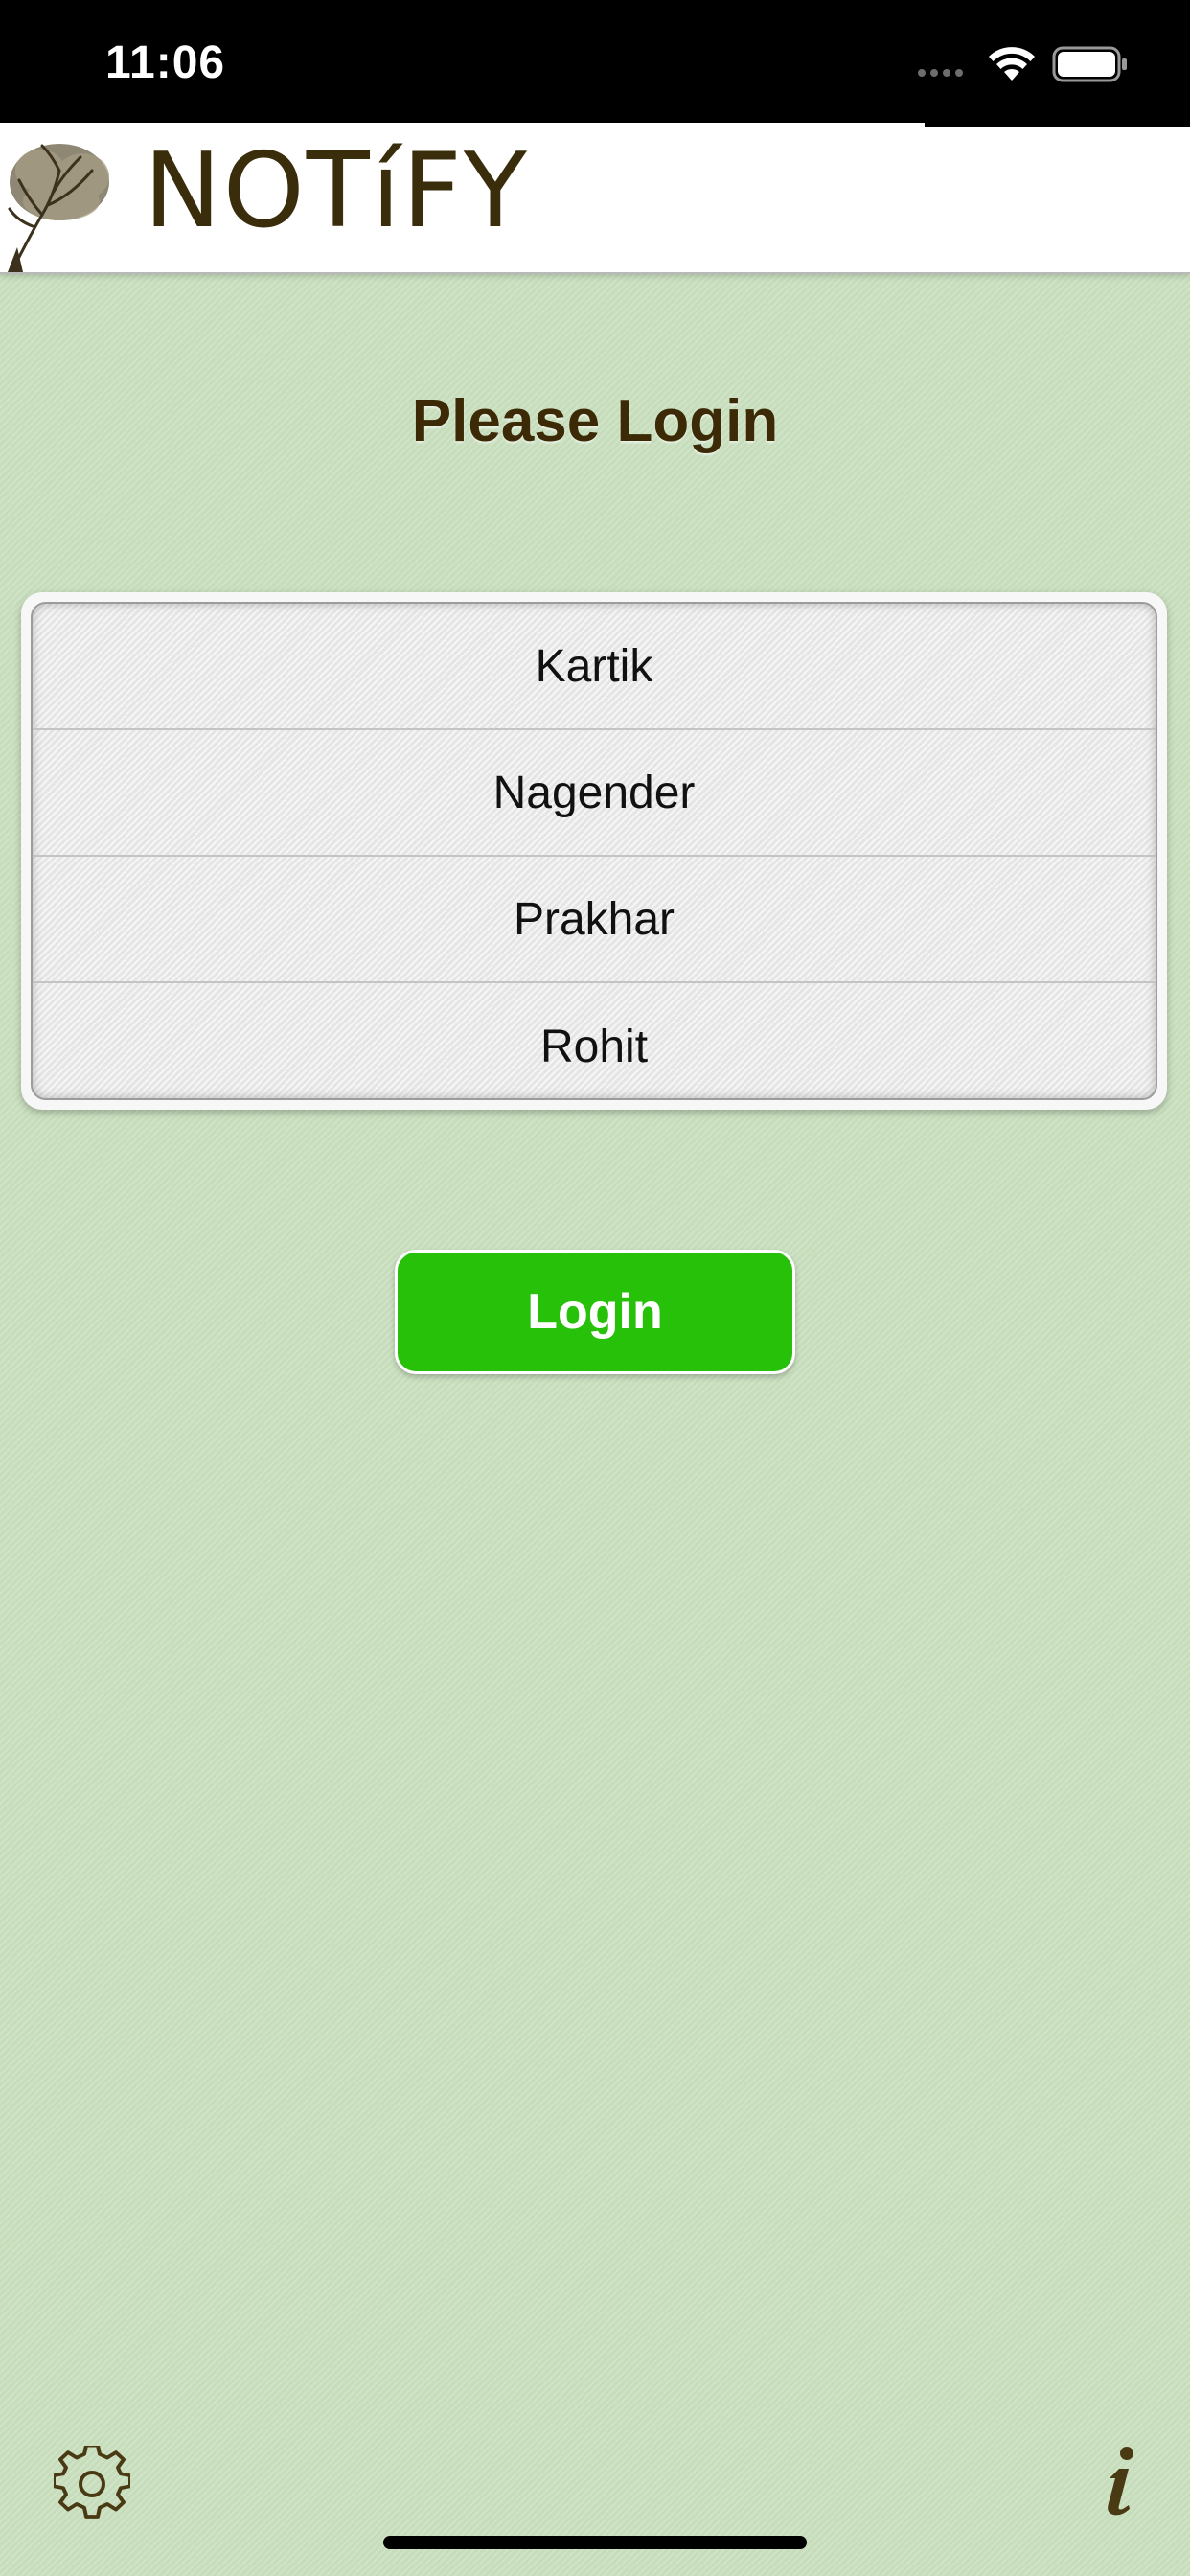 The width and height of the screenshot is (1190, 2576). I want to click on login-button: Login, so click(595, 1312).